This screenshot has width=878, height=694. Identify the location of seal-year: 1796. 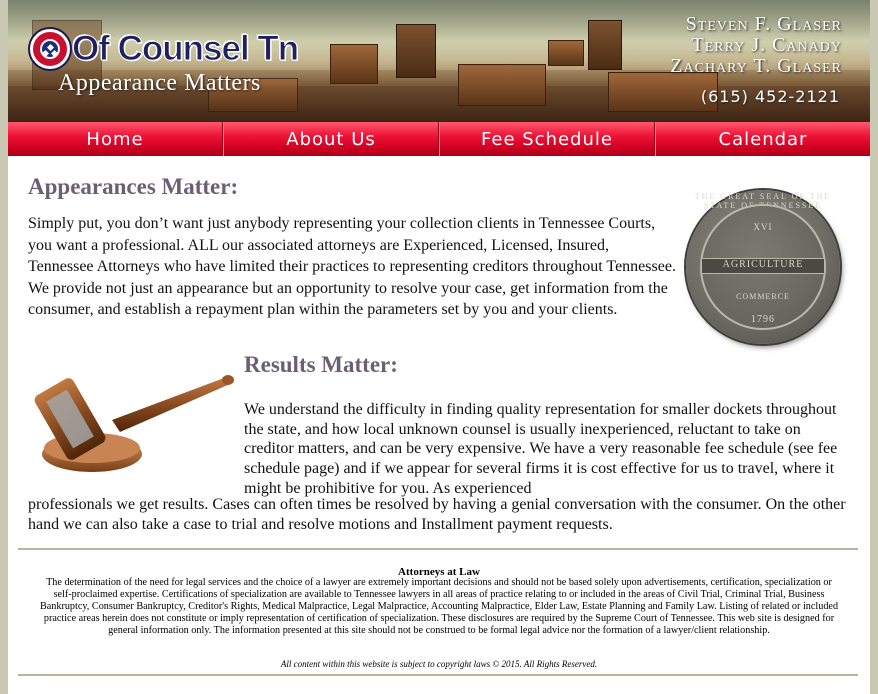
(763, 319).